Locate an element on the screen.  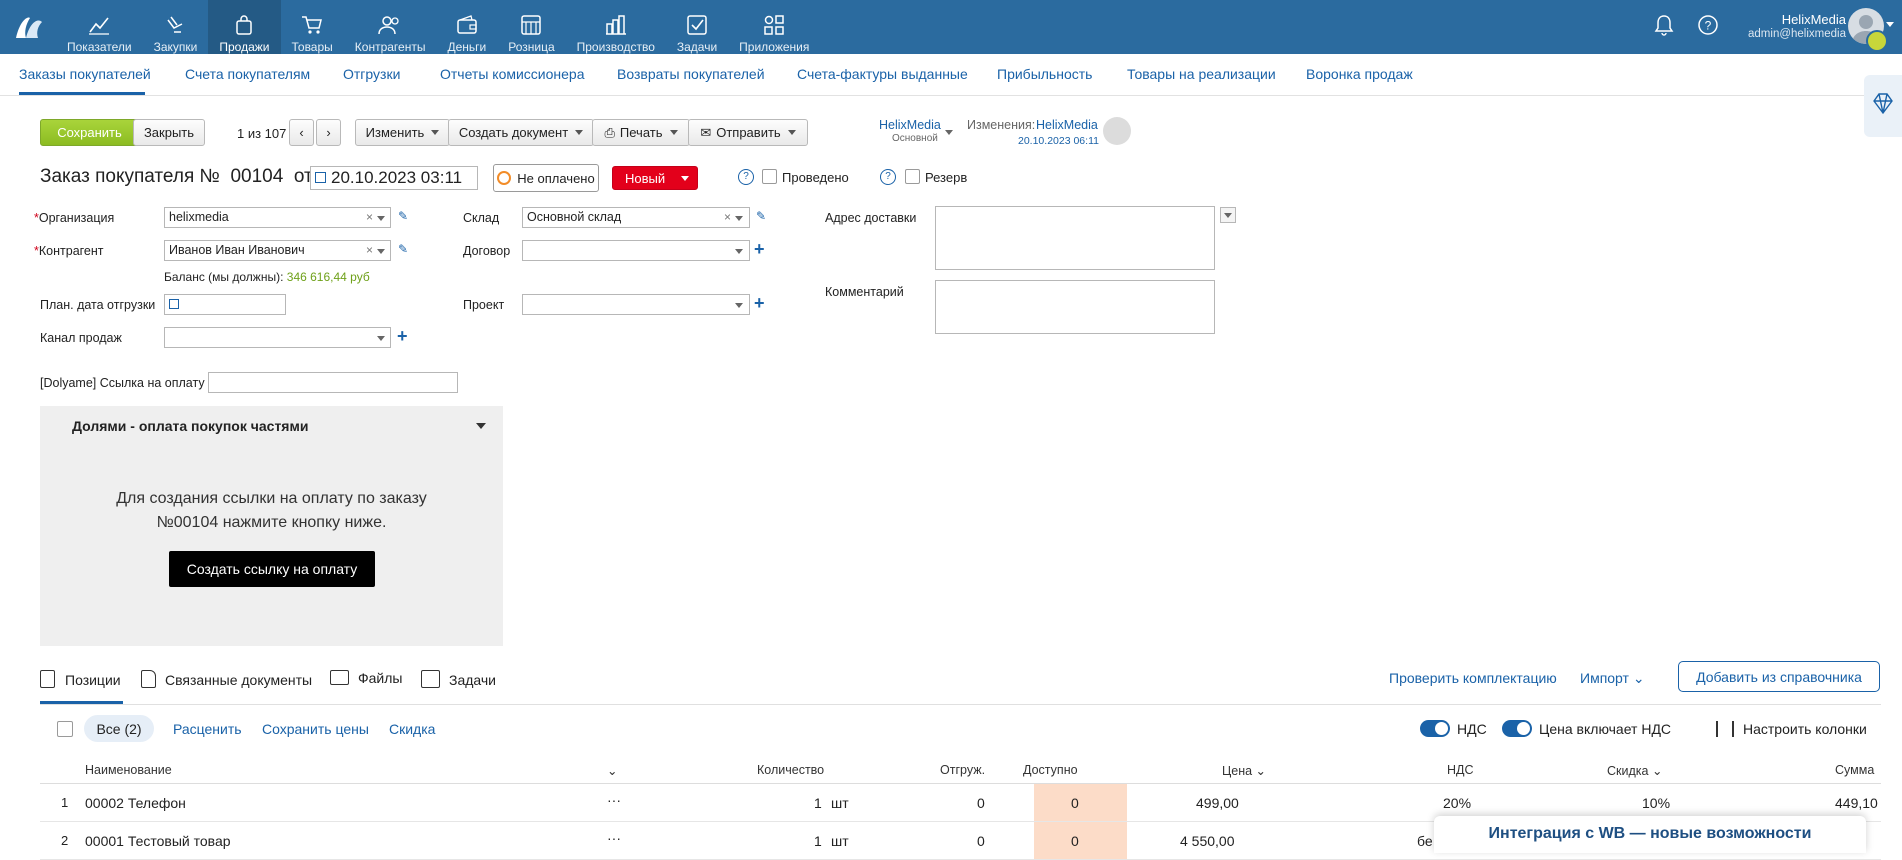
tab-files: Файлы is located at coordinates (366, 678).